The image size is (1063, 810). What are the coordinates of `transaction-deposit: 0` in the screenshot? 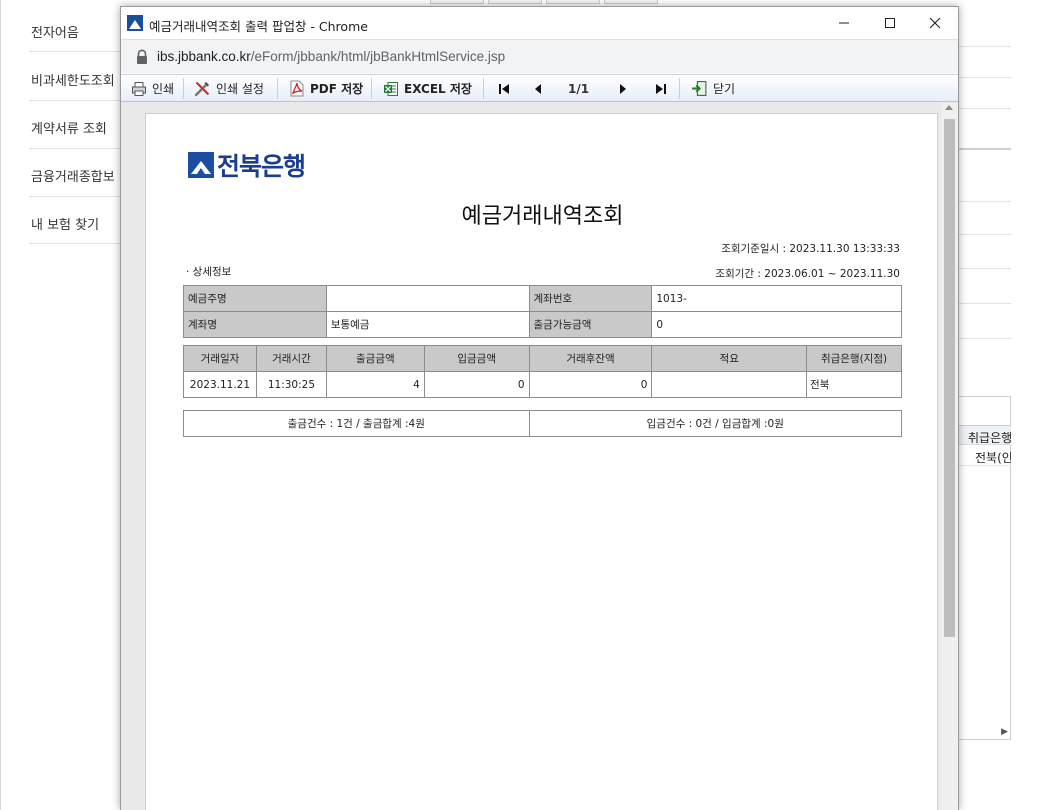 It's located at (476, 384).